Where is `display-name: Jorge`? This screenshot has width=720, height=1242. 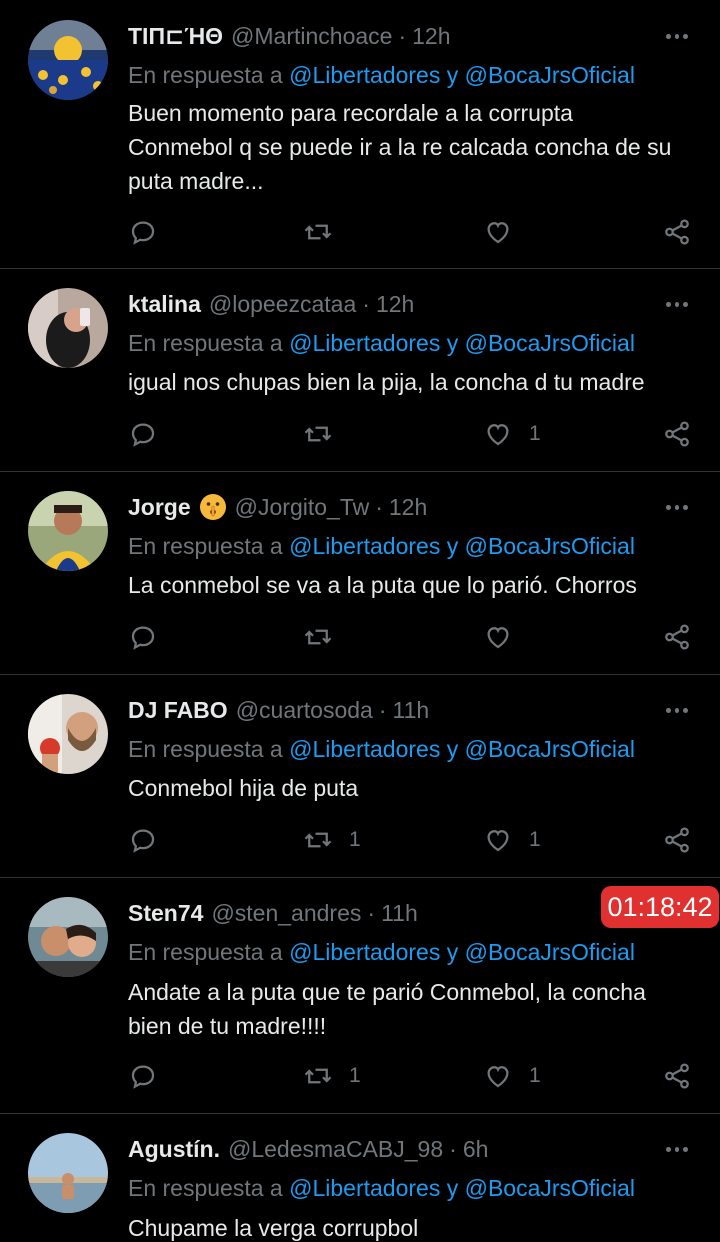 display-name: Jorge is located at coordinates (159, 507).